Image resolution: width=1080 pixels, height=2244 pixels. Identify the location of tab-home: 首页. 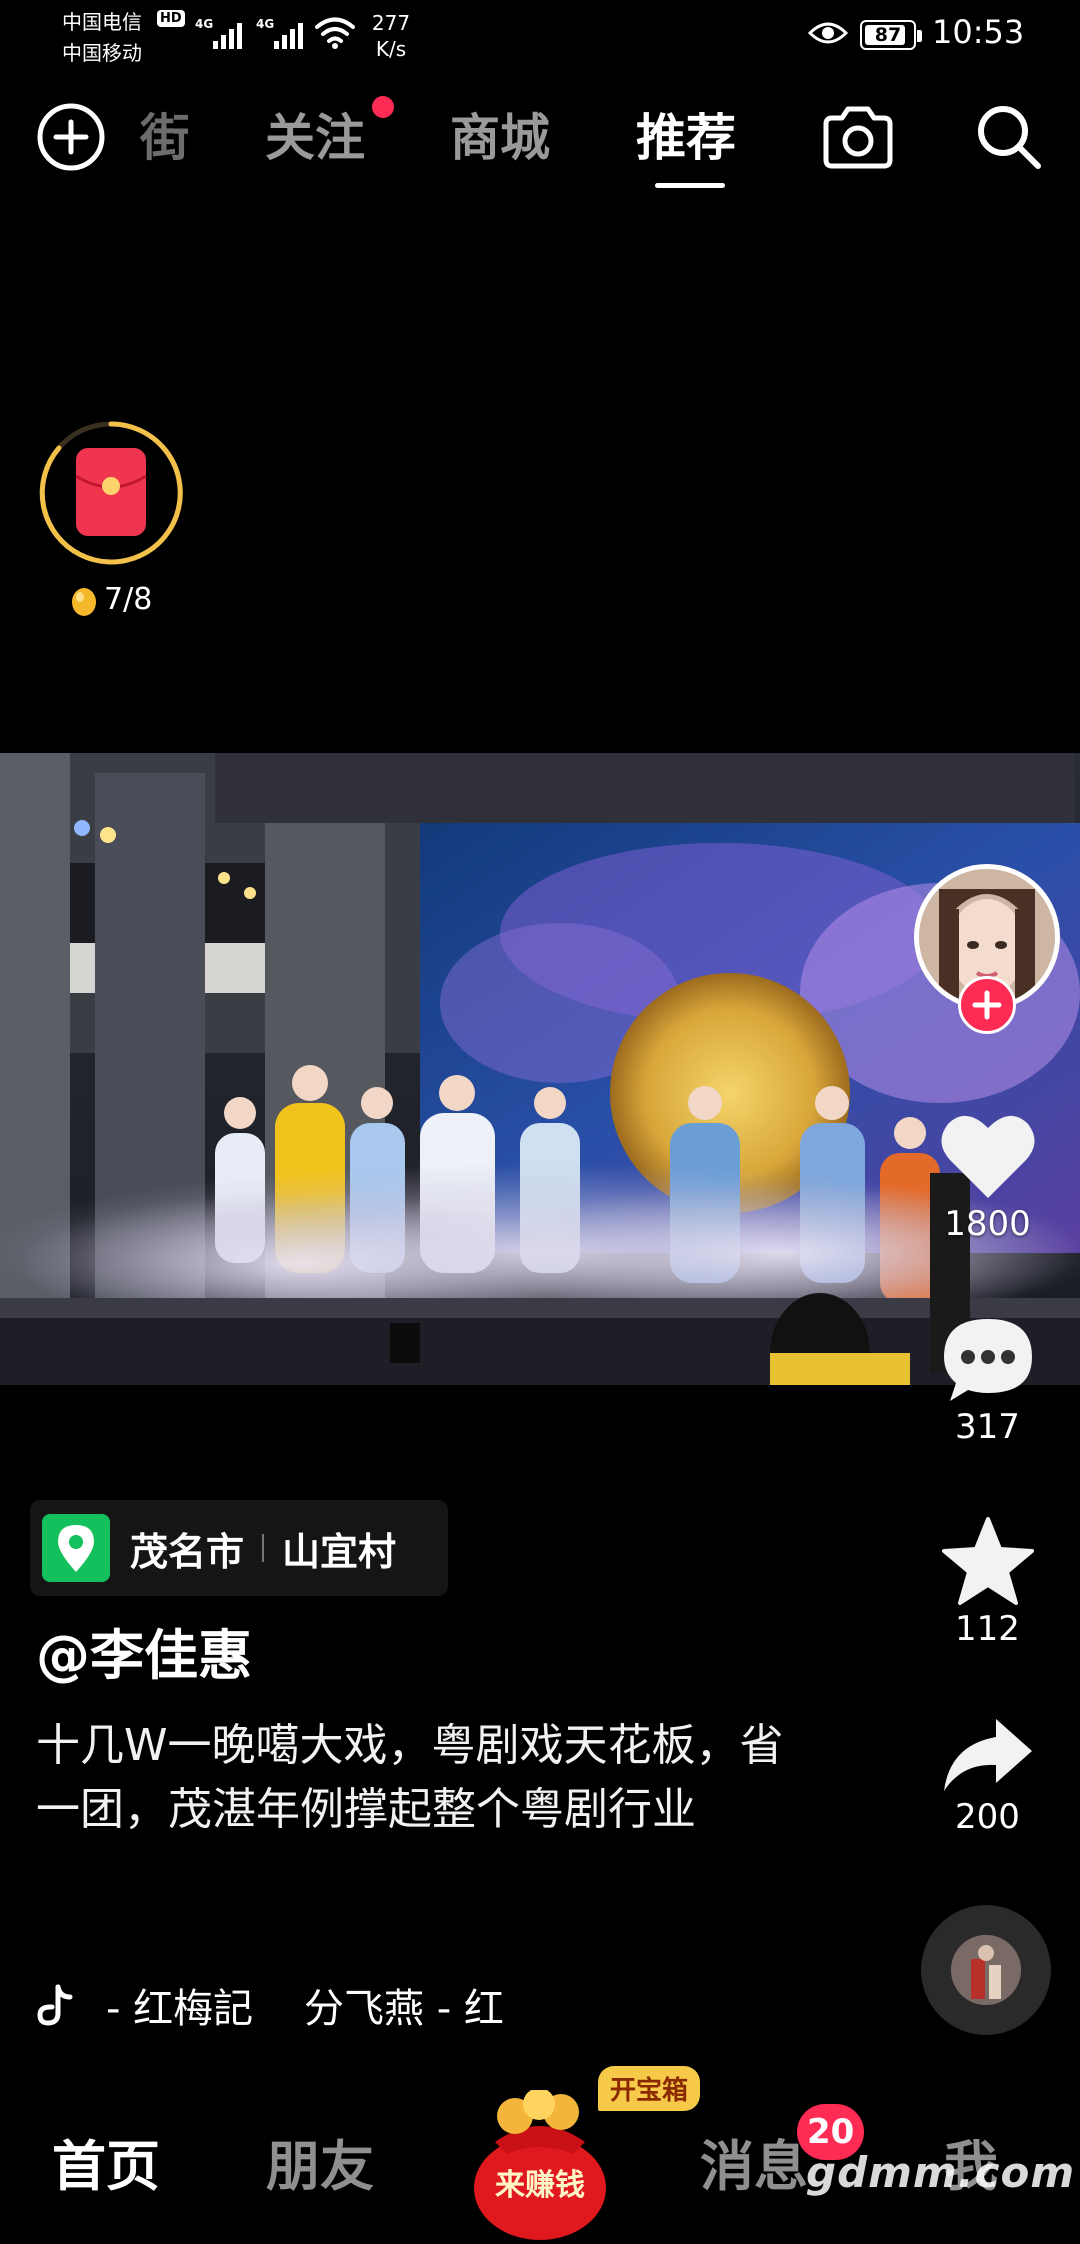
(106, 2167).